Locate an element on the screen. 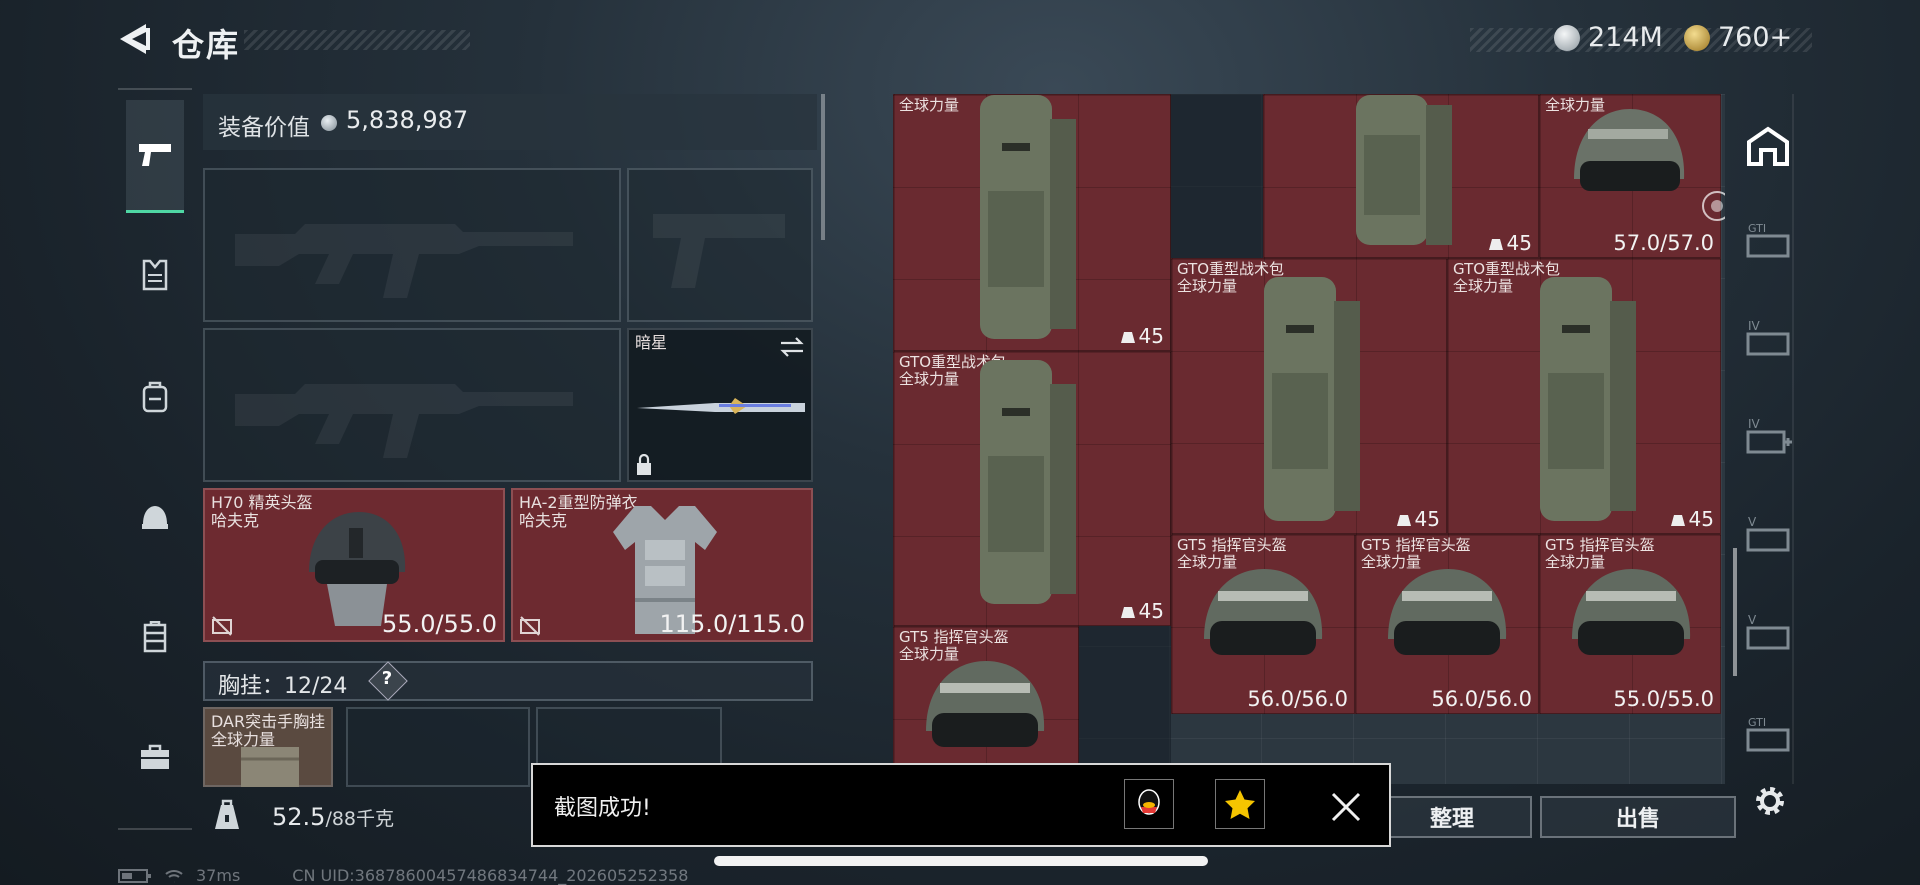  pistol-silhouette-icon is located at coordinates (719, 251).